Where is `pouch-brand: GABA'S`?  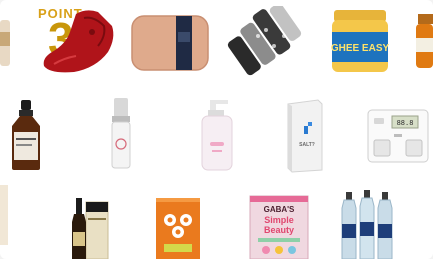 pouch-brand: GABA'S is located at coordinates (279, 209).